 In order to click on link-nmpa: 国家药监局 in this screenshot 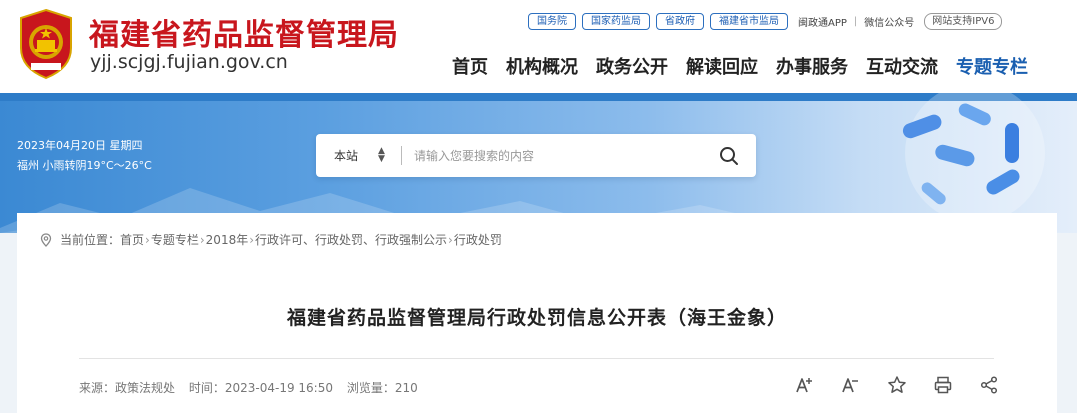, I will do `click(616, 21)`.